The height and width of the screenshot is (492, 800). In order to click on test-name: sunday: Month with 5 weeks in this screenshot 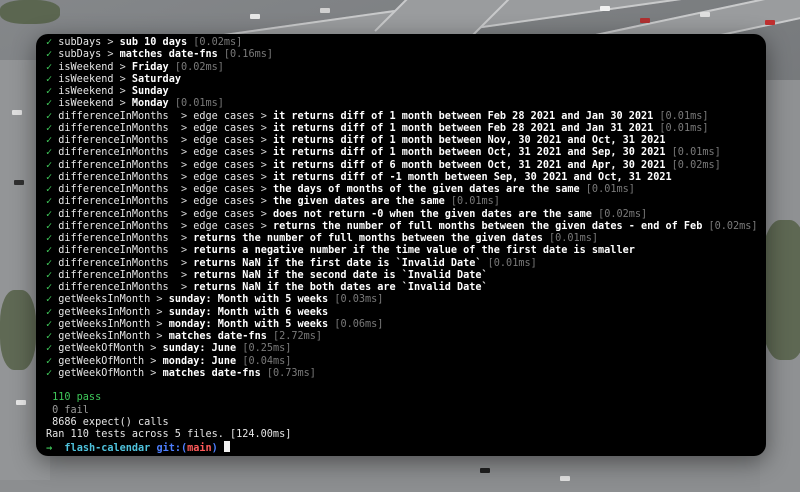, I will do `click(248, 300)`.